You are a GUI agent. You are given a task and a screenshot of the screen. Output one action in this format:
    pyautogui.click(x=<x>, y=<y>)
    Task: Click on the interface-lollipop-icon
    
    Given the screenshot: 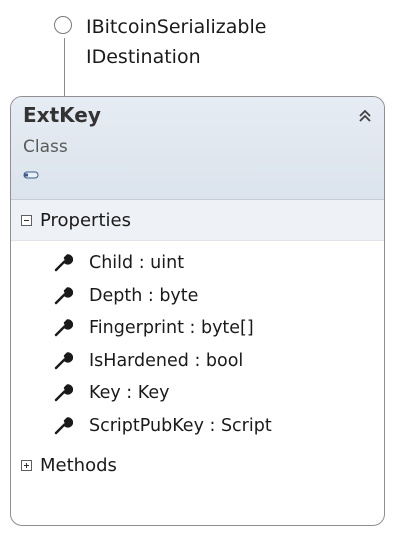 What is the action you would take?
    pyautogui.click(x=63, y=25)
    